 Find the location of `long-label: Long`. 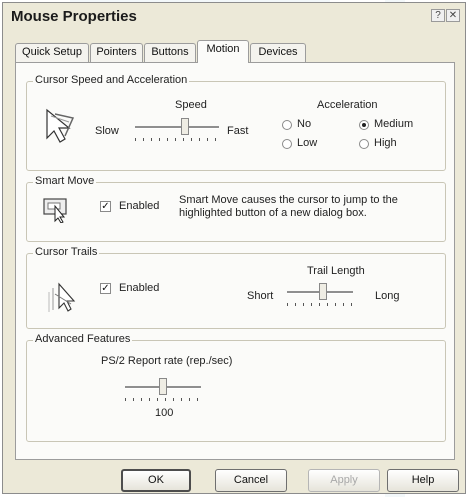

long-label: Long is located at coordinates (387, 296).